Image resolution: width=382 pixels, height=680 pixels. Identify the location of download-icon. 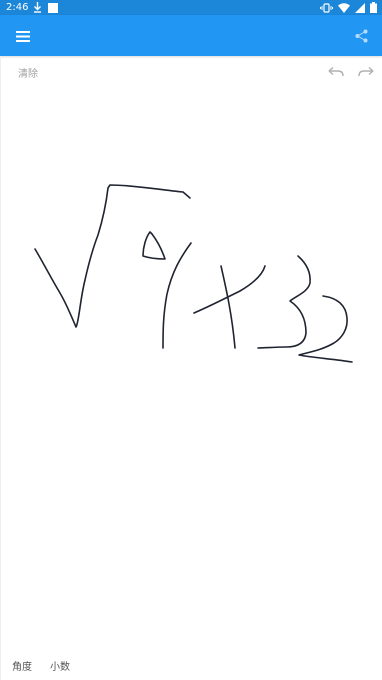
(37, 7).